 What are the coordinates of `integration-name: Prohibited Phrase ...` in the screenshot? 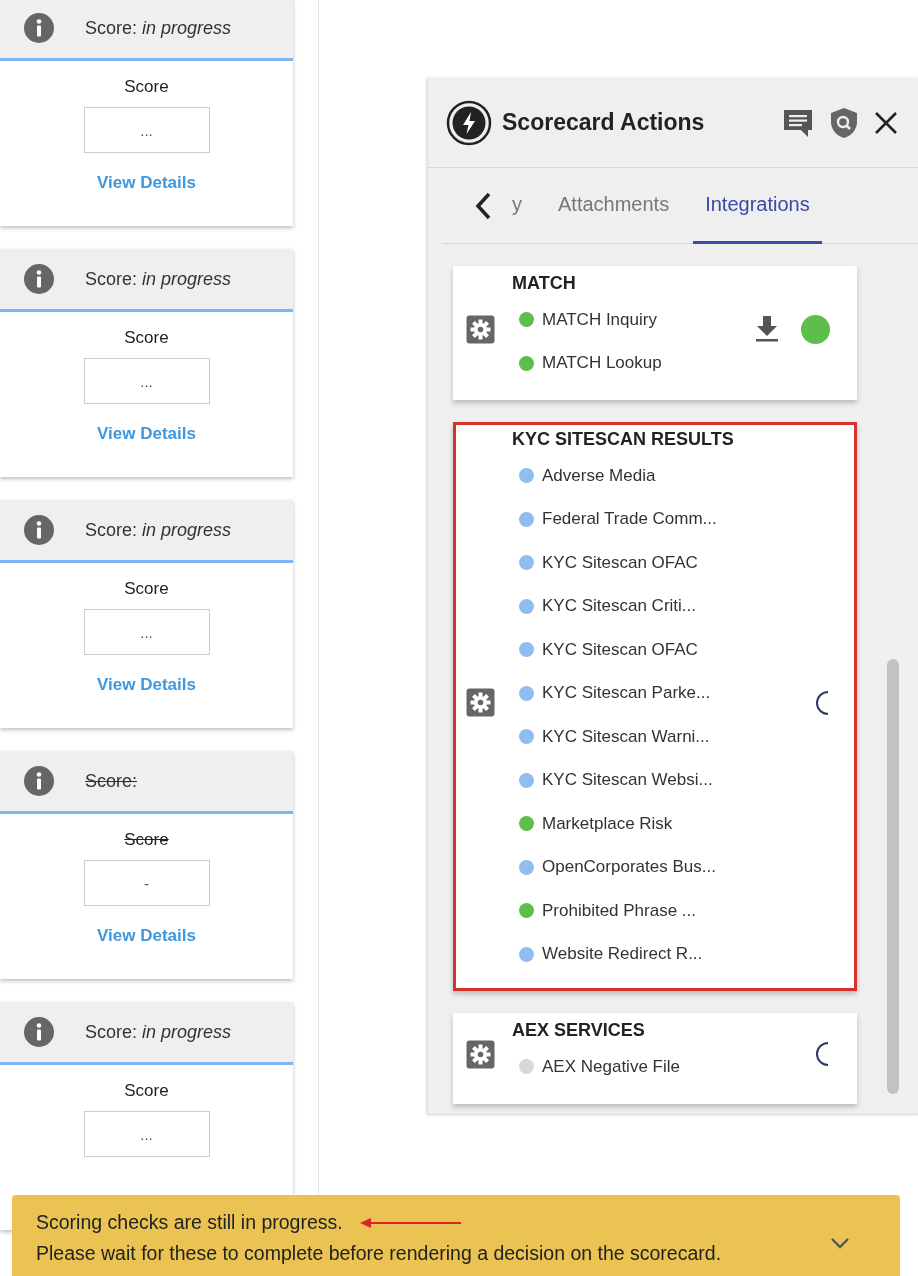 It's located at (619, 910).